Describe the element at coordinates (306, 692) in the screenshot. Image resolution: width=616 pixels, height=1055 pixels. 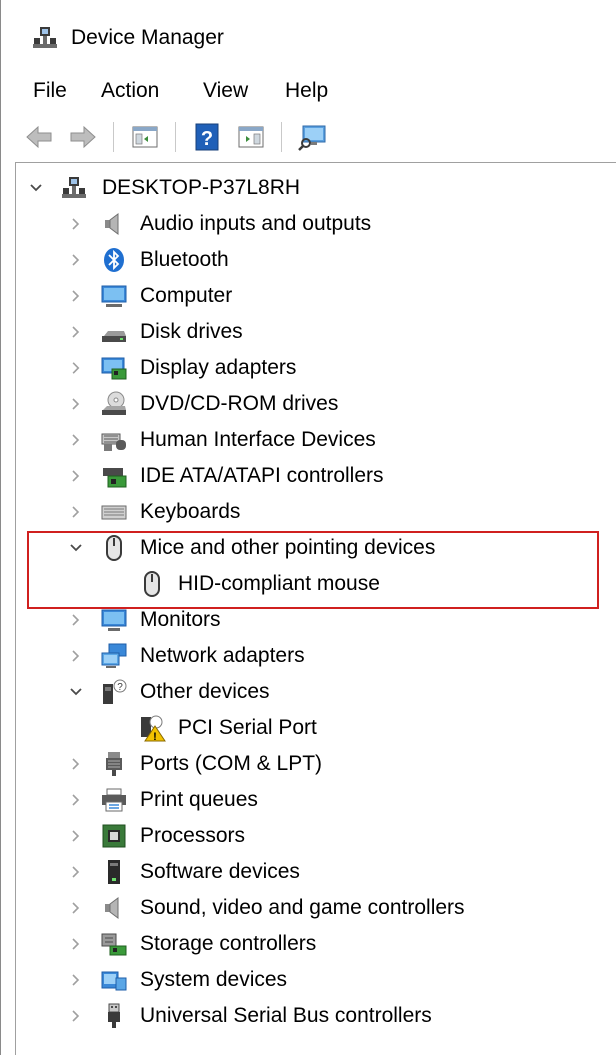
I see `tree-item-other-devices: ? Other devices` at that location.